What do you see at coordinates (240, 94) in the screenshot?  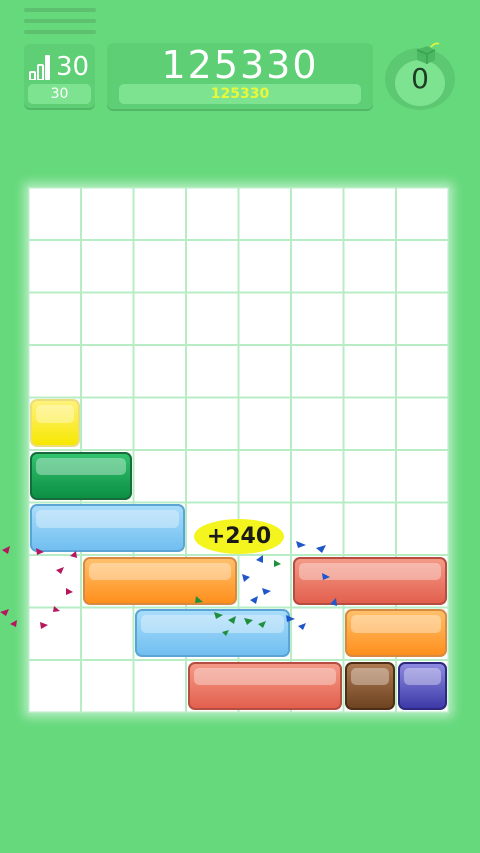 I see `best-score: 125330` at bounding box center [240, 94].